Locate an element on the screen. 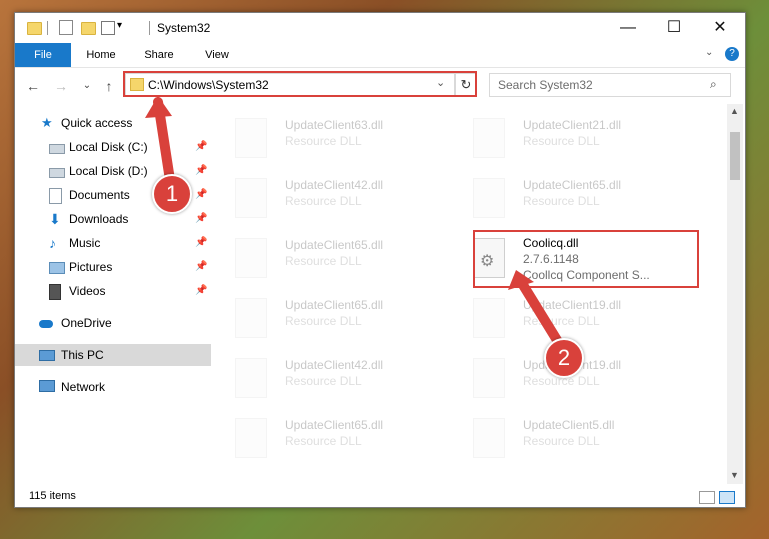 Image resolution: width=769 pixels, height=539 pixels. callout-marker-2: 2 is located at coordinates (564, 358).